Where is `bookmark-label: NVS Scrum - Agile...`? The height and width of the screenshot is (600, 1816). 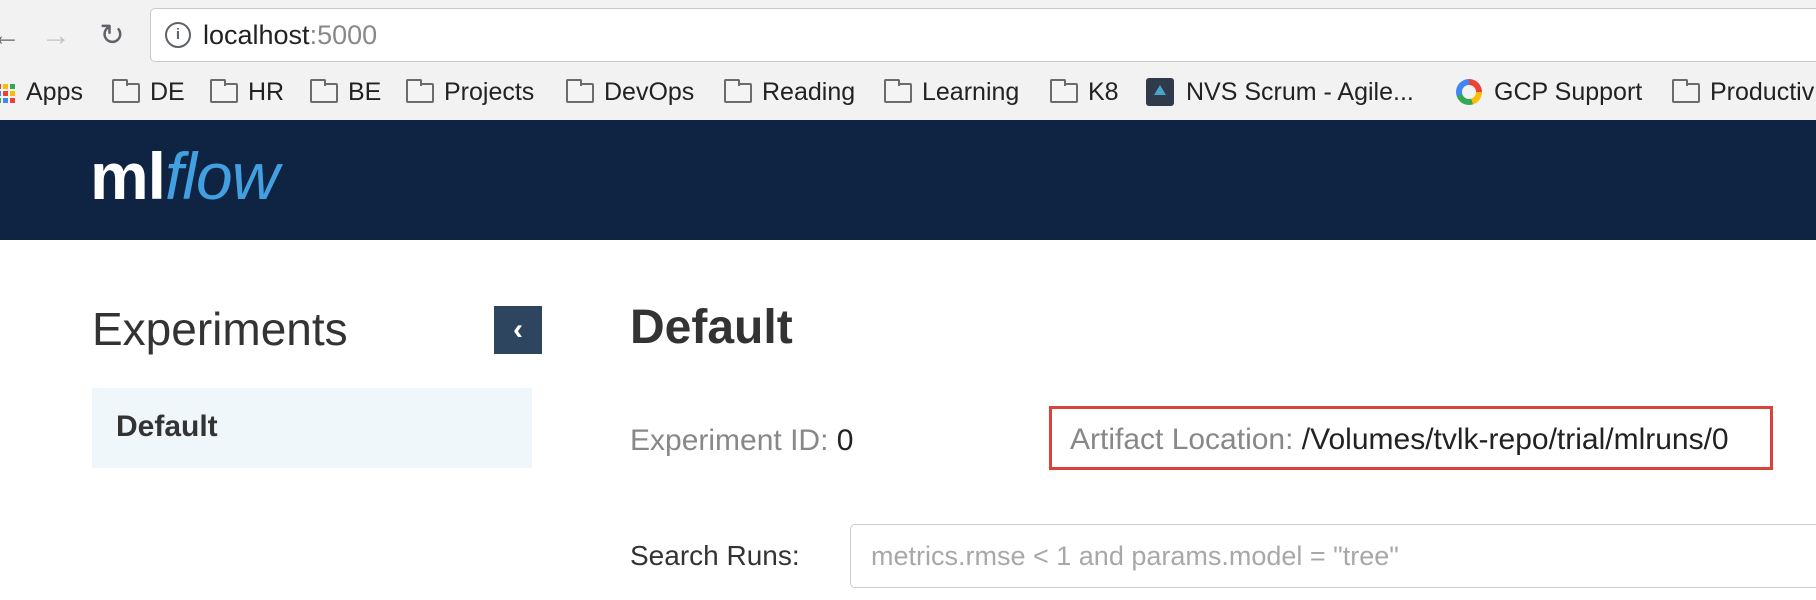 bookmark-label: NVS Scrum - Agile... is located at coordinates (1300, 92).